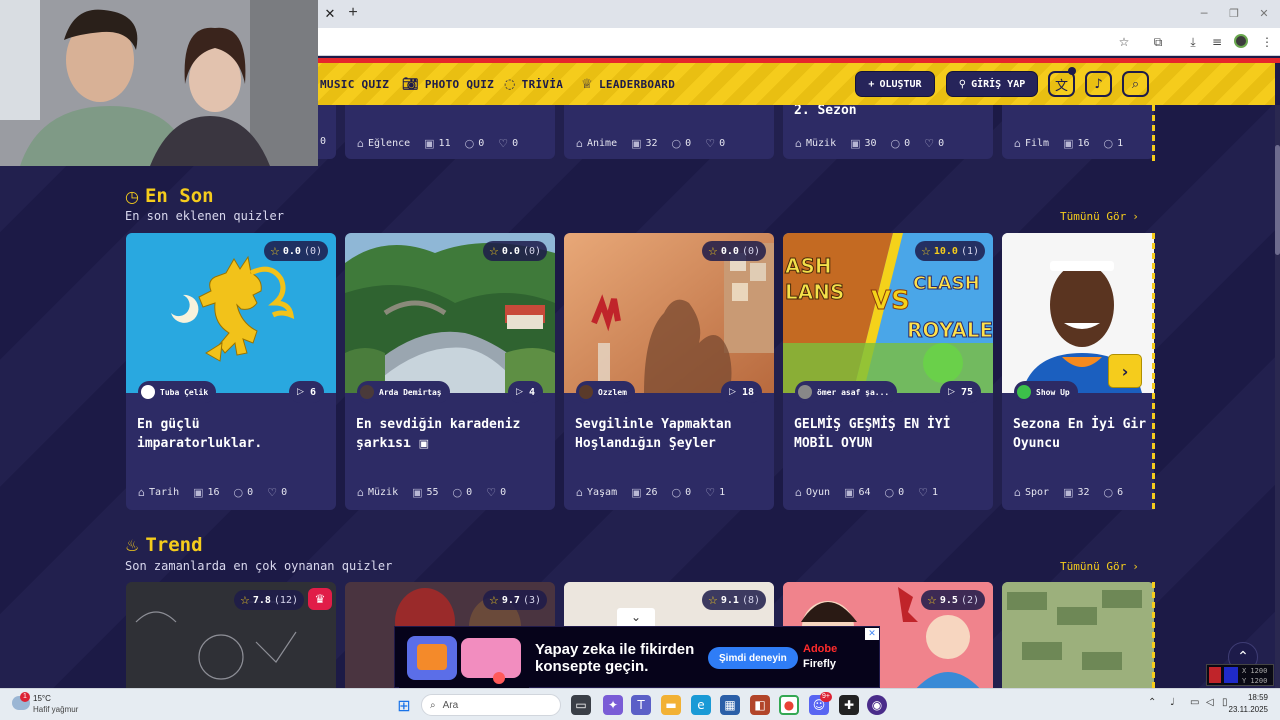 The image size is (1280, 720). What do you see at coordinates (1245, 709) in the screenshot?
I see `clock-date: 23.11.2025` at bounding box center [1245, 709].